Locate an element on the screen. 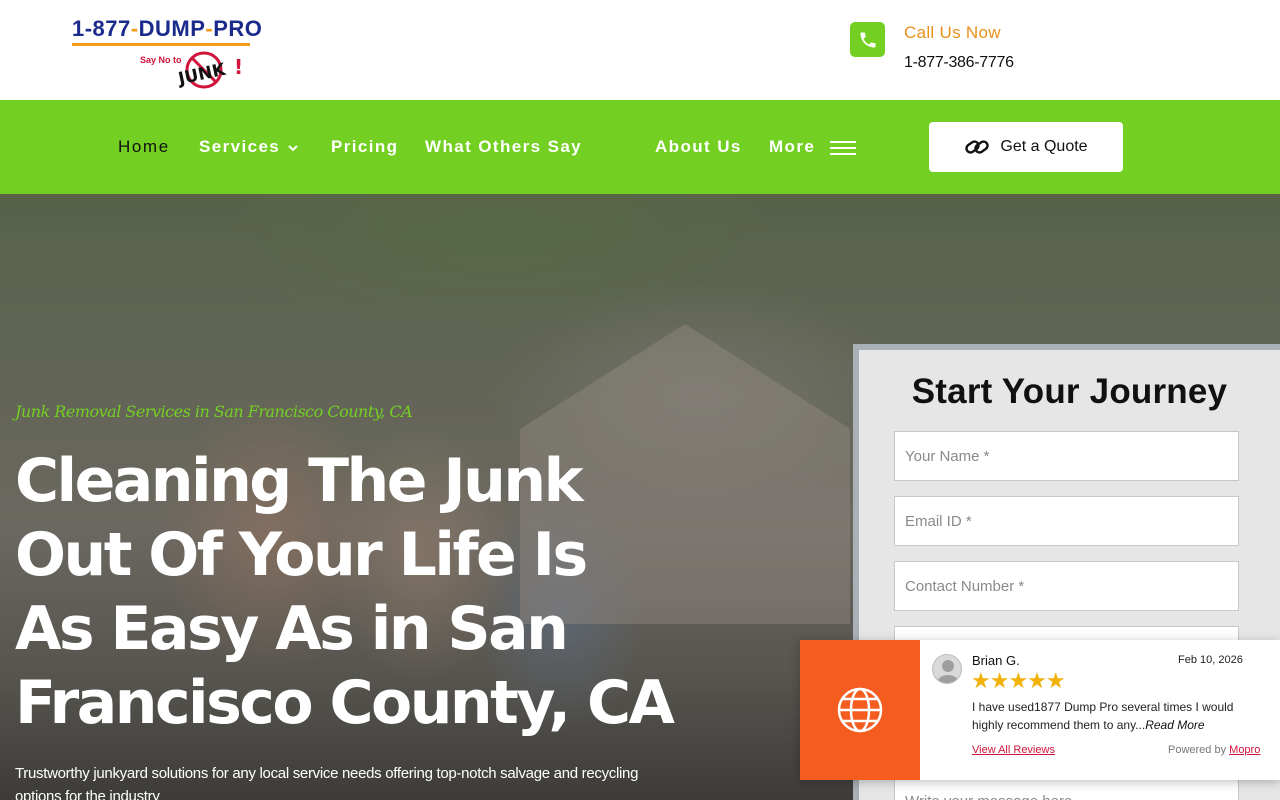 This screenshot has height=800, width=1280. email-field is located at coordinates (1066, 521).